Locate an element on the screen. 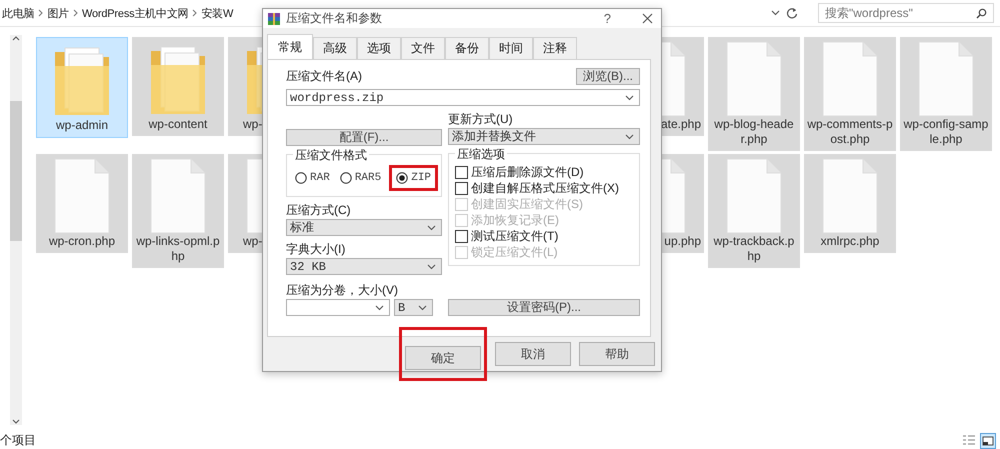  refresh-icon is located at coordinates (792, 13).